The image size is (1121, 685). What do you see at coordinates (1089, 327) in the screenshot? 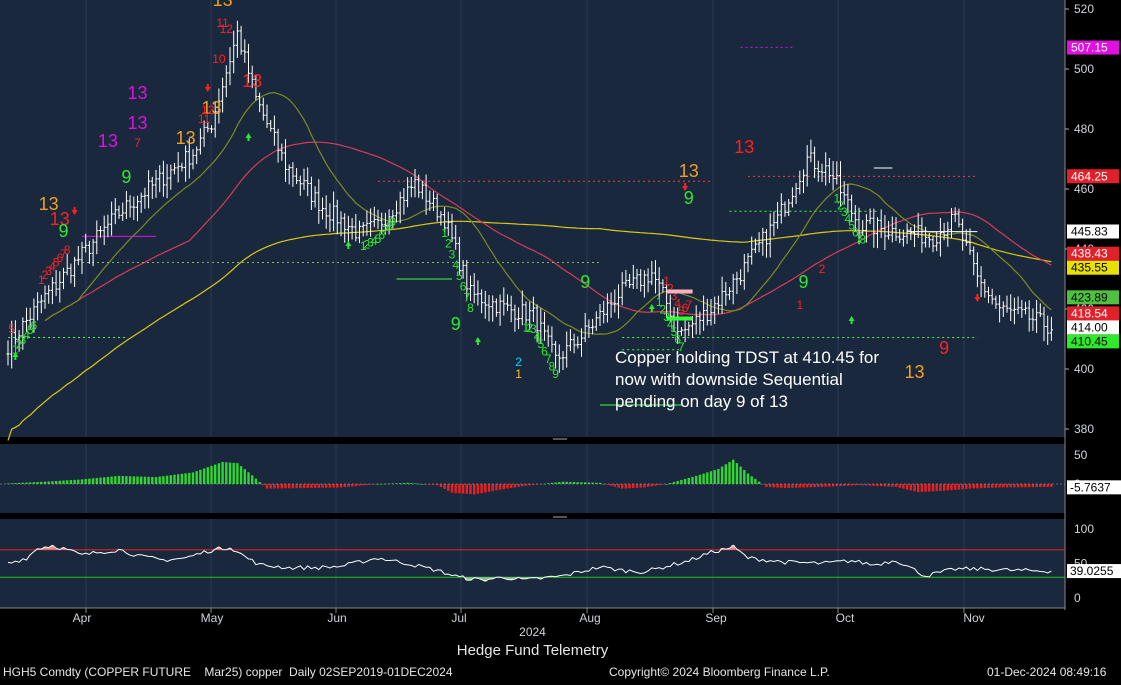
I see `price-label: 414.00` at bounding box center [1089, 327].